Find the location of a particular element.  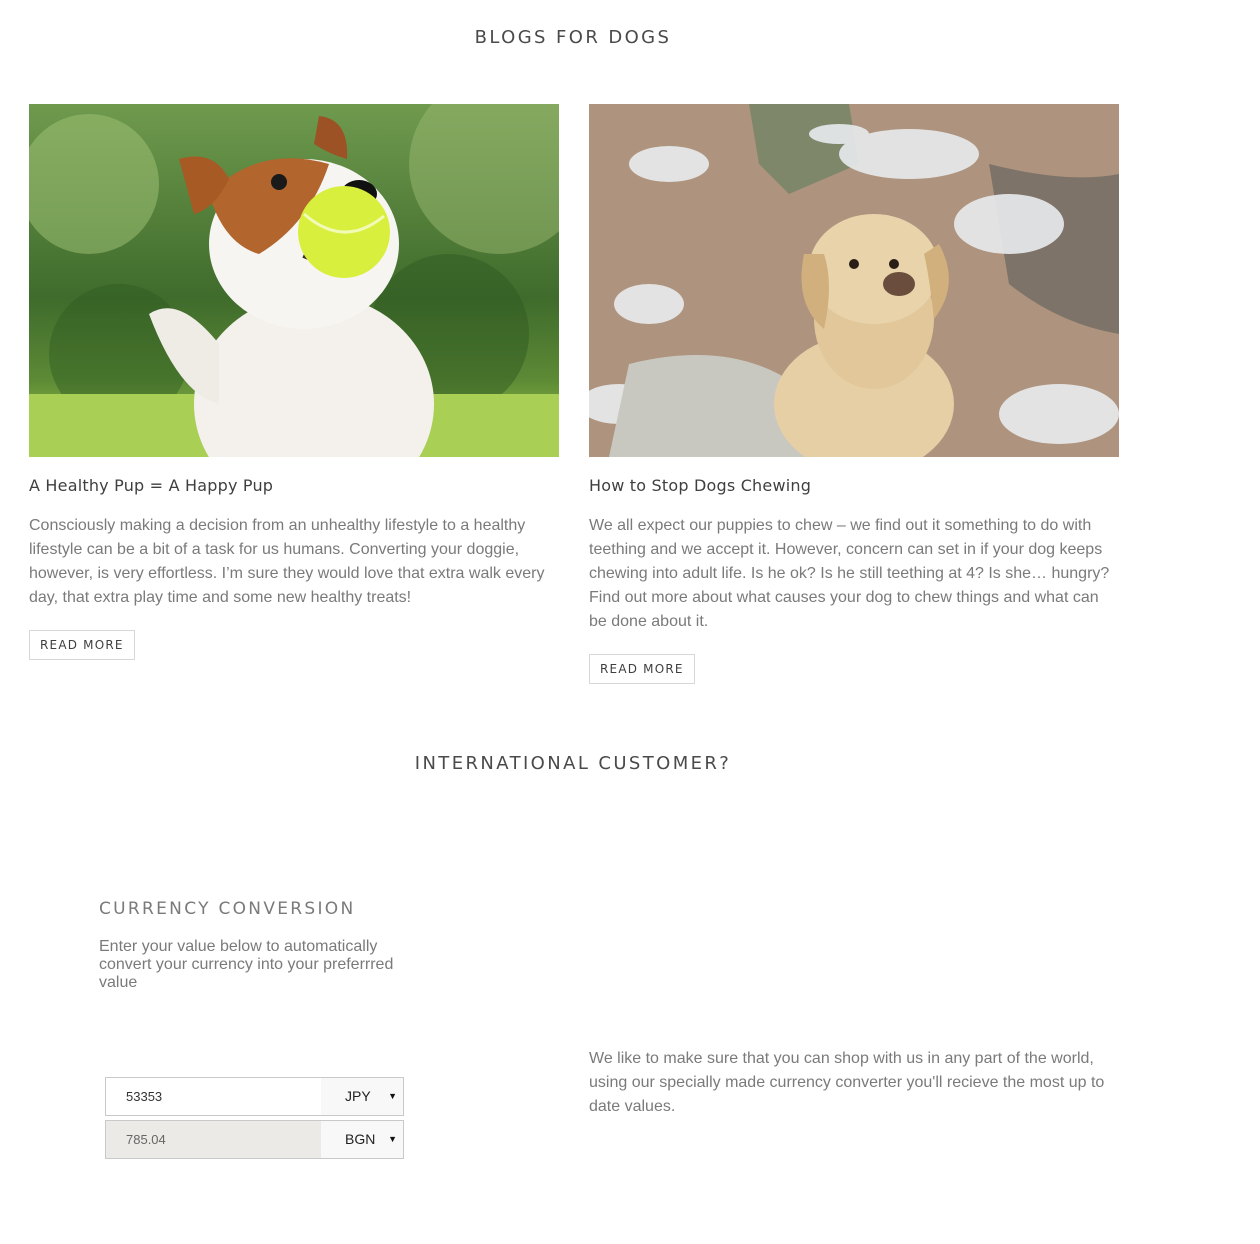

currency-from-row: JPY ▼ is located at coordinates (254, 1096).